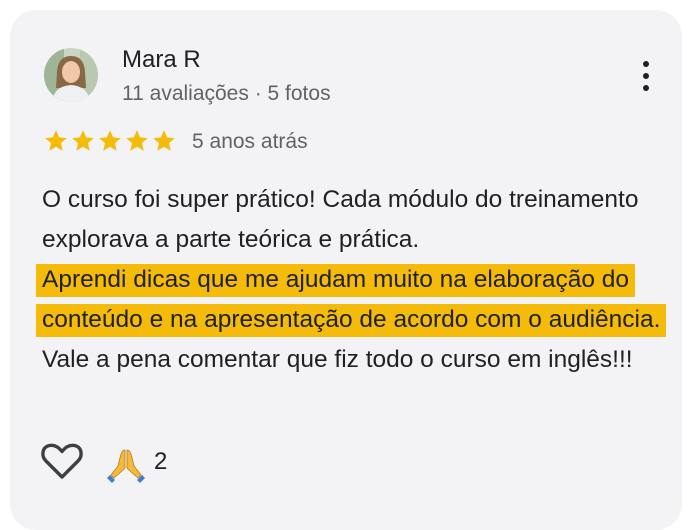 Image resolution: width=698 pixels, height=530 pixels. I want to click on review-time: 5 anos atrás, so click(250, 141).